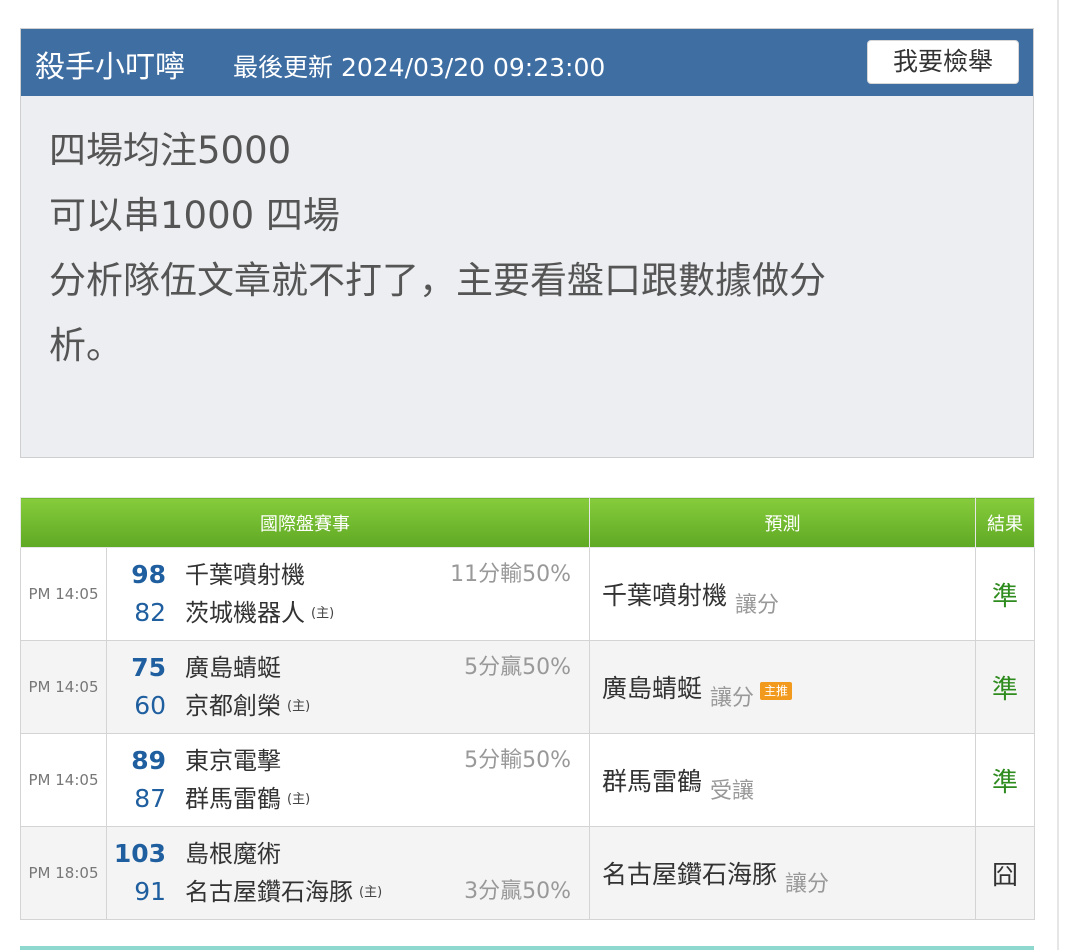  Describe the element at coordinates (1005, 522) in the screenshot. I see `header-result: 結果` at that location.